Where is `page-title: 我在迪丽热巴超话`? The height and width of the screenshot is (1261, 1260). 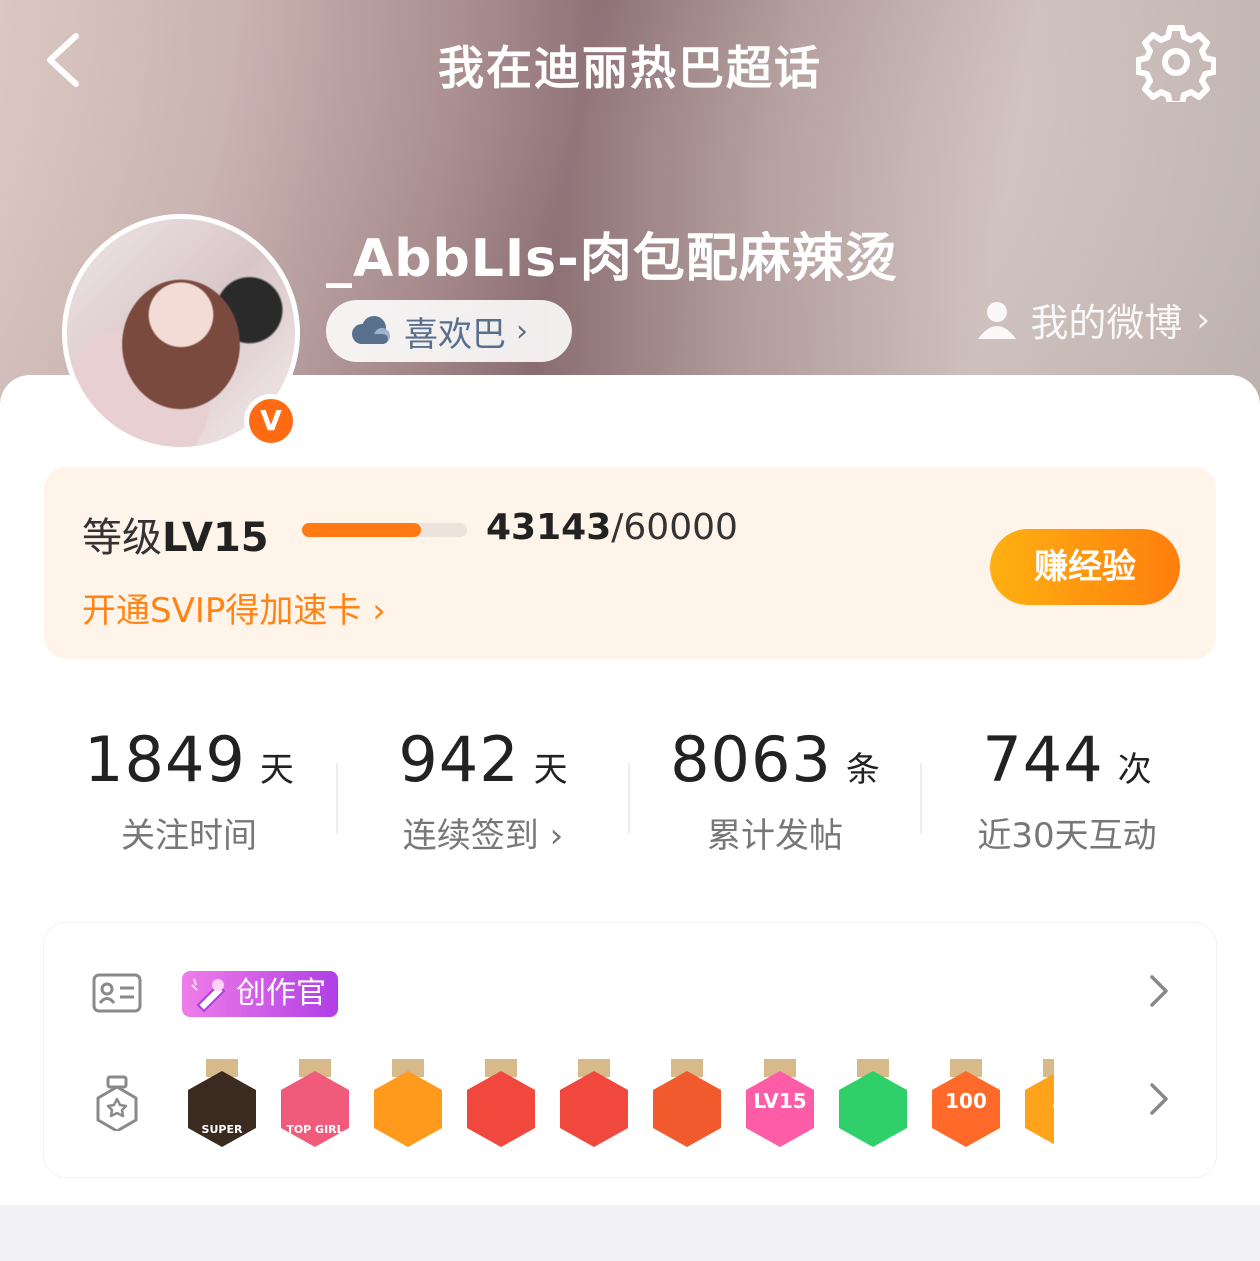 page-title: 我在迪丽热巴超话 is located at coordinates (630, 68).